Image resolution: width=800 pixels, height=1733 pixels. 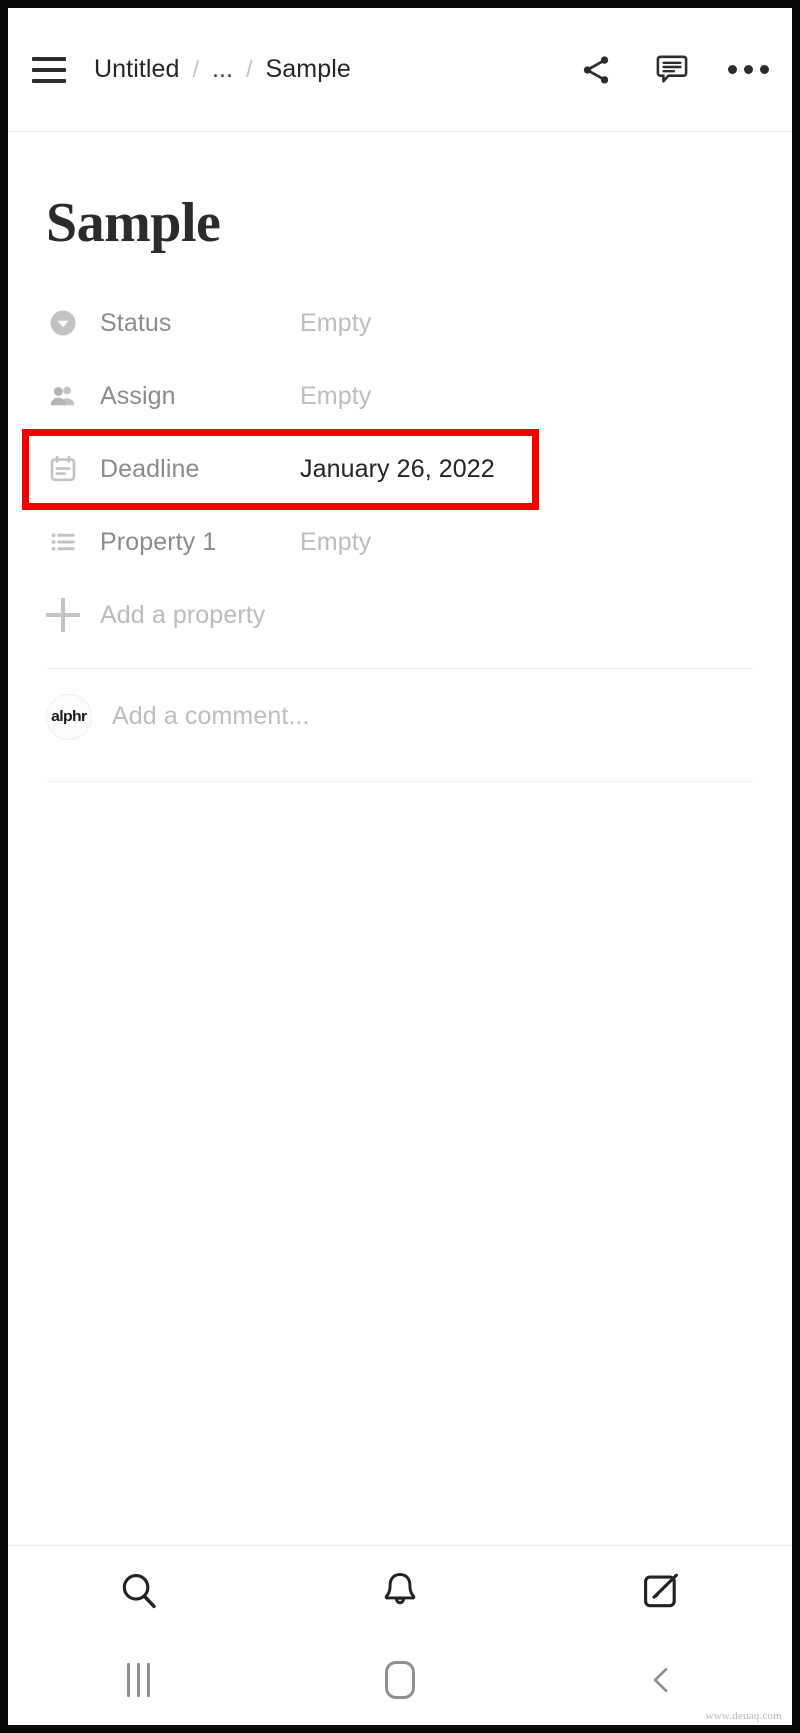 I want to click on breadcrumb-item-current: Sample, so click(x=308, y=69).